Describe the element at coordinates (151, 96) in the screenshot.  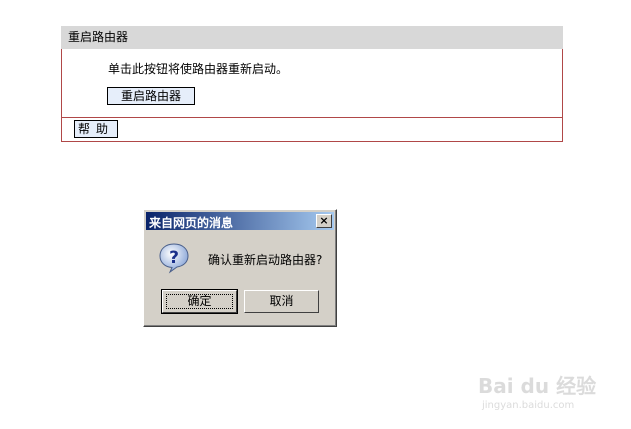
I see `reboot-router-button: 重启路由器` at that location.